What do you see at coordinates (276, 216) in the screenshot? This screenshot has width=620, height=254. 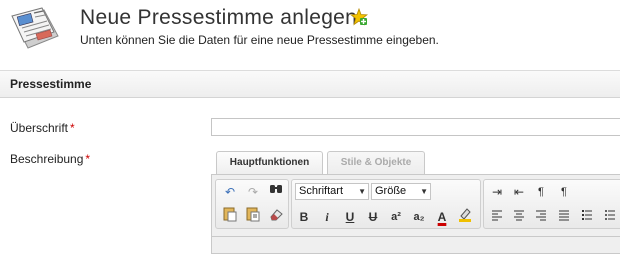 I see `eraser-icon` at bounding box center [276, 216].